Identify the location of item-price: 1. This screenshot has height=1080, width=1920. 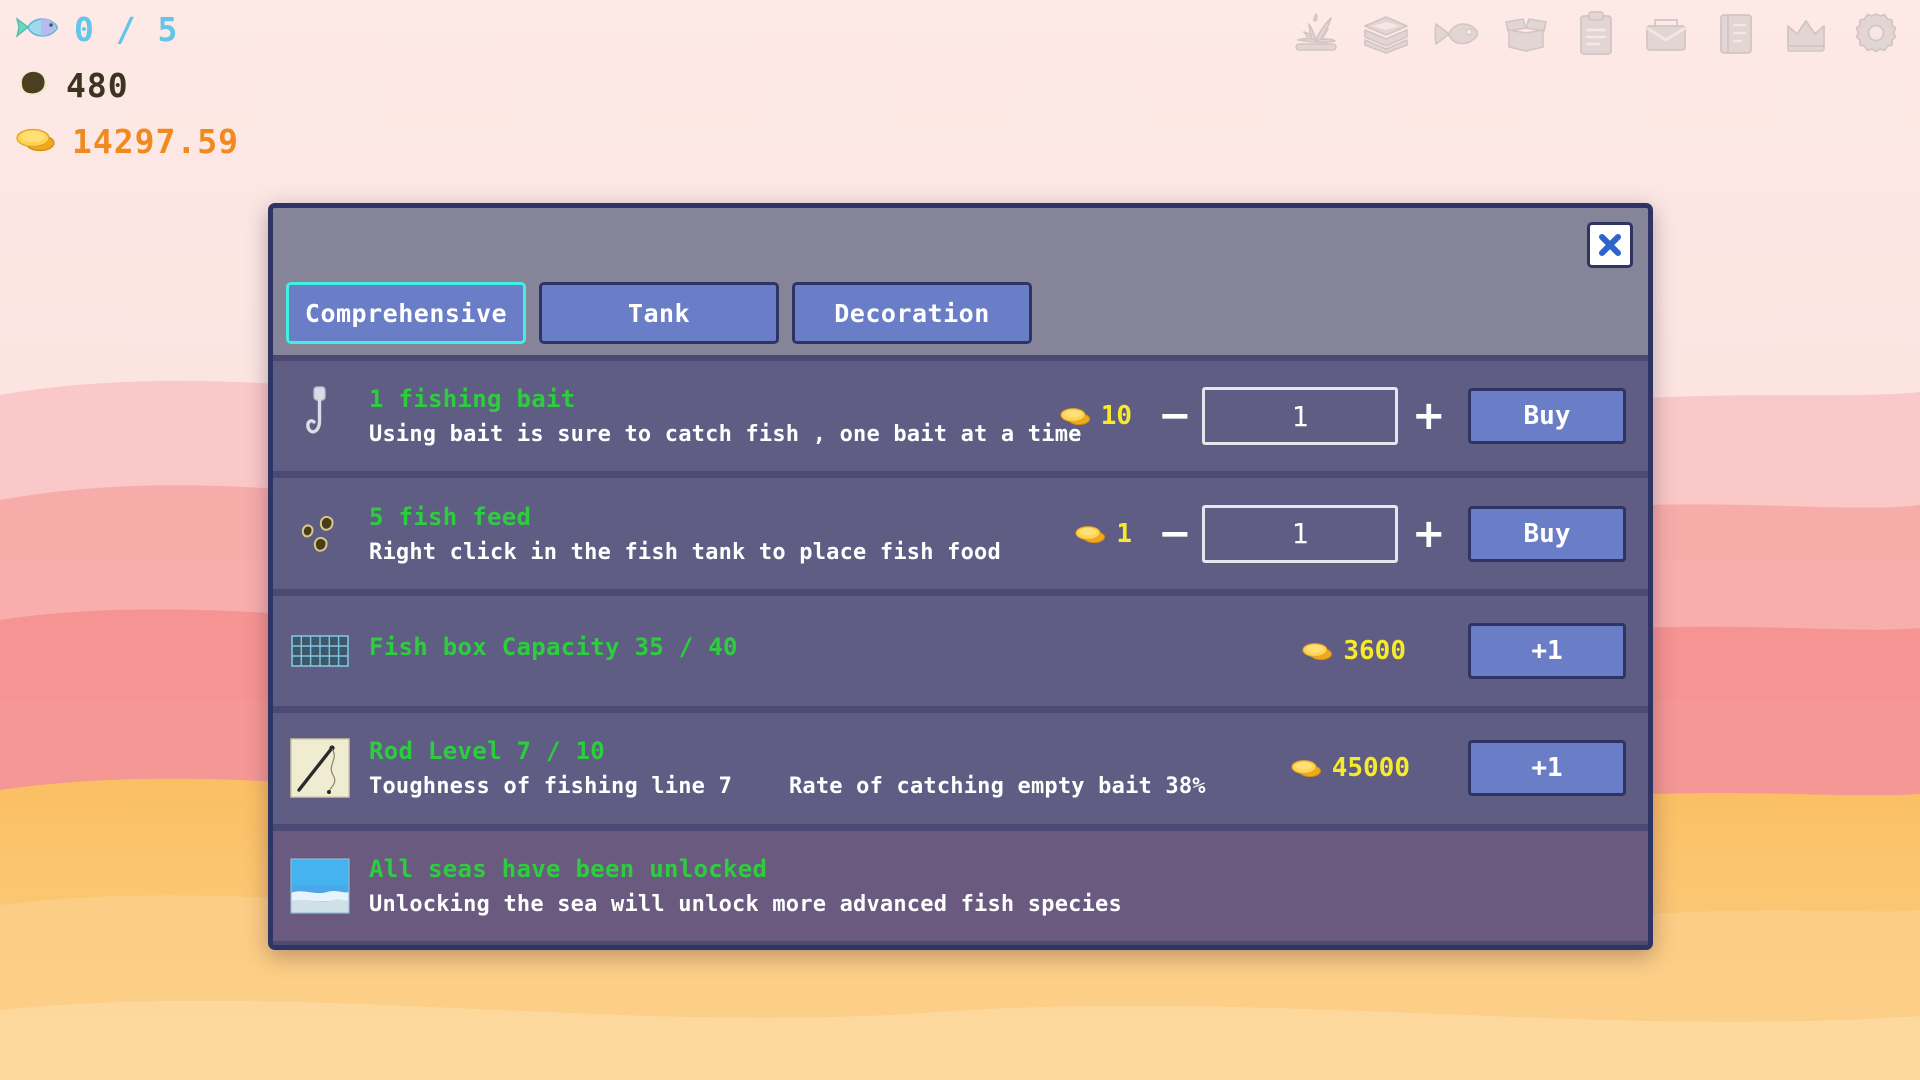
(1103, 534).